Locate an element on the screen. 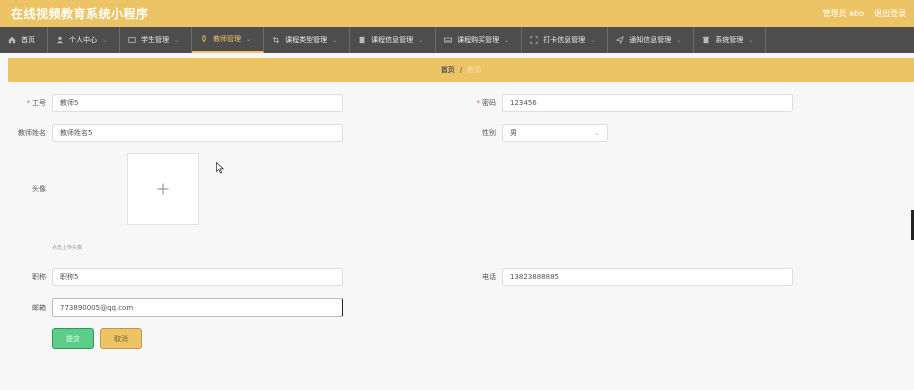 The image size is (914, 390). form-row-job-no: * 工号 教师5 is located at coordinates (171, 103).